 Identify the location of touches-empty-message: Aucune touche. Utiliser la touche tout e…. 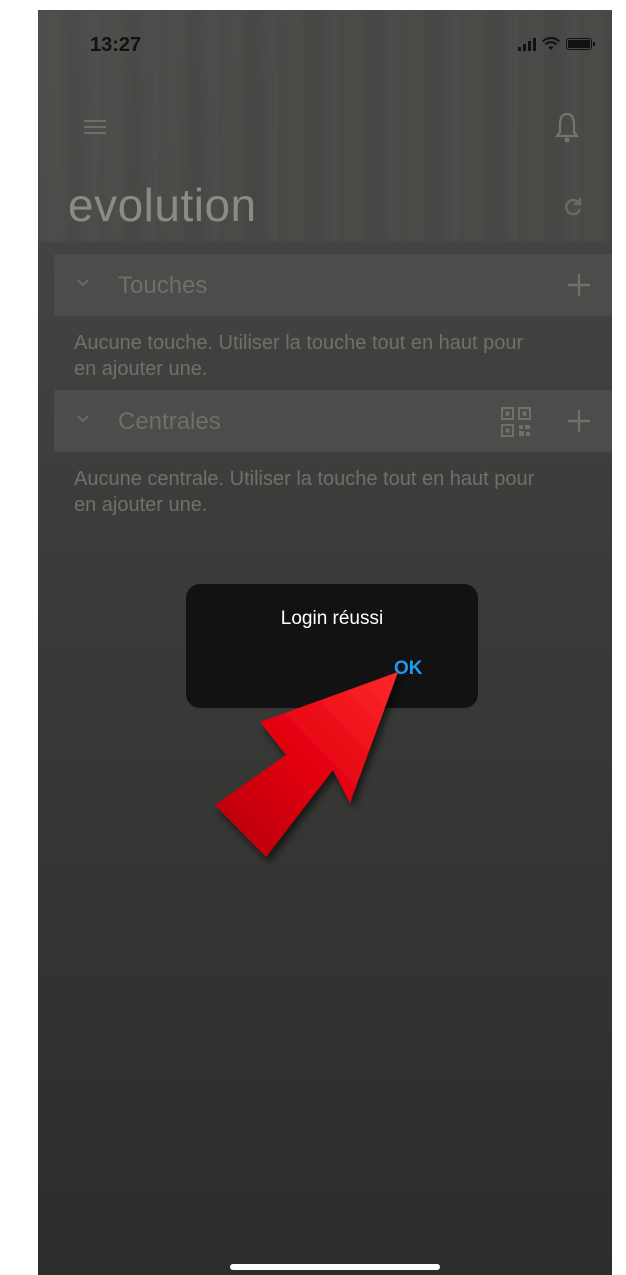
(299, 356).